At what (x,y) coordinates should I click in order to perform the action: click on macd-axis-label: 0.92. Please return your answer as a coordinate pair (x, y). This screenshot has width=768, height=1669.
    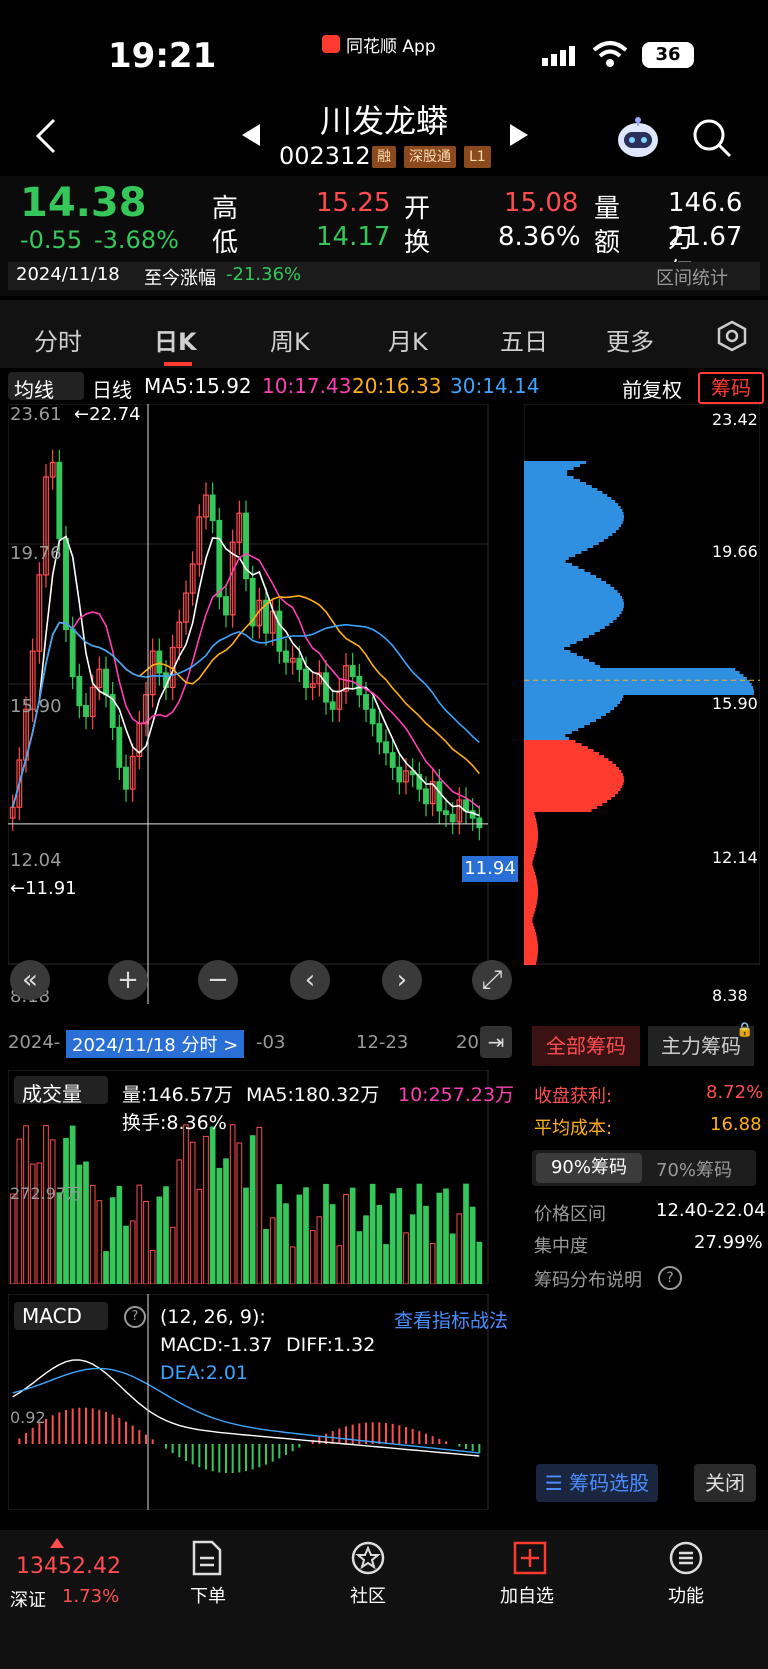
    Looking at the image, I should click on (28, 1417).